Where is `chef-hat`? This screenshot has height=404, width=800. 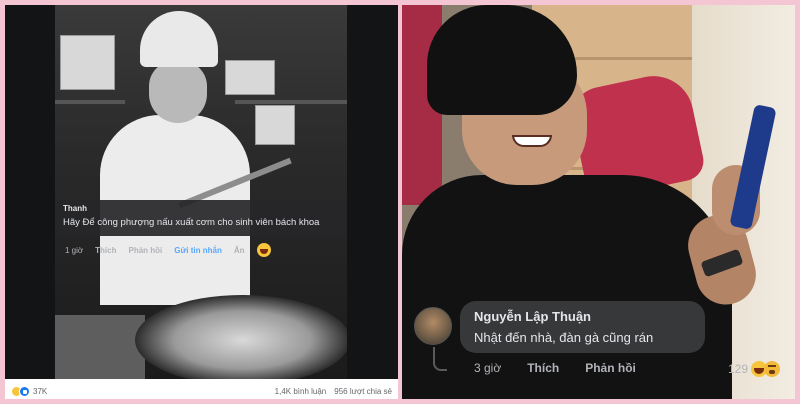
chef-hat is located at coordinates (179, 39).